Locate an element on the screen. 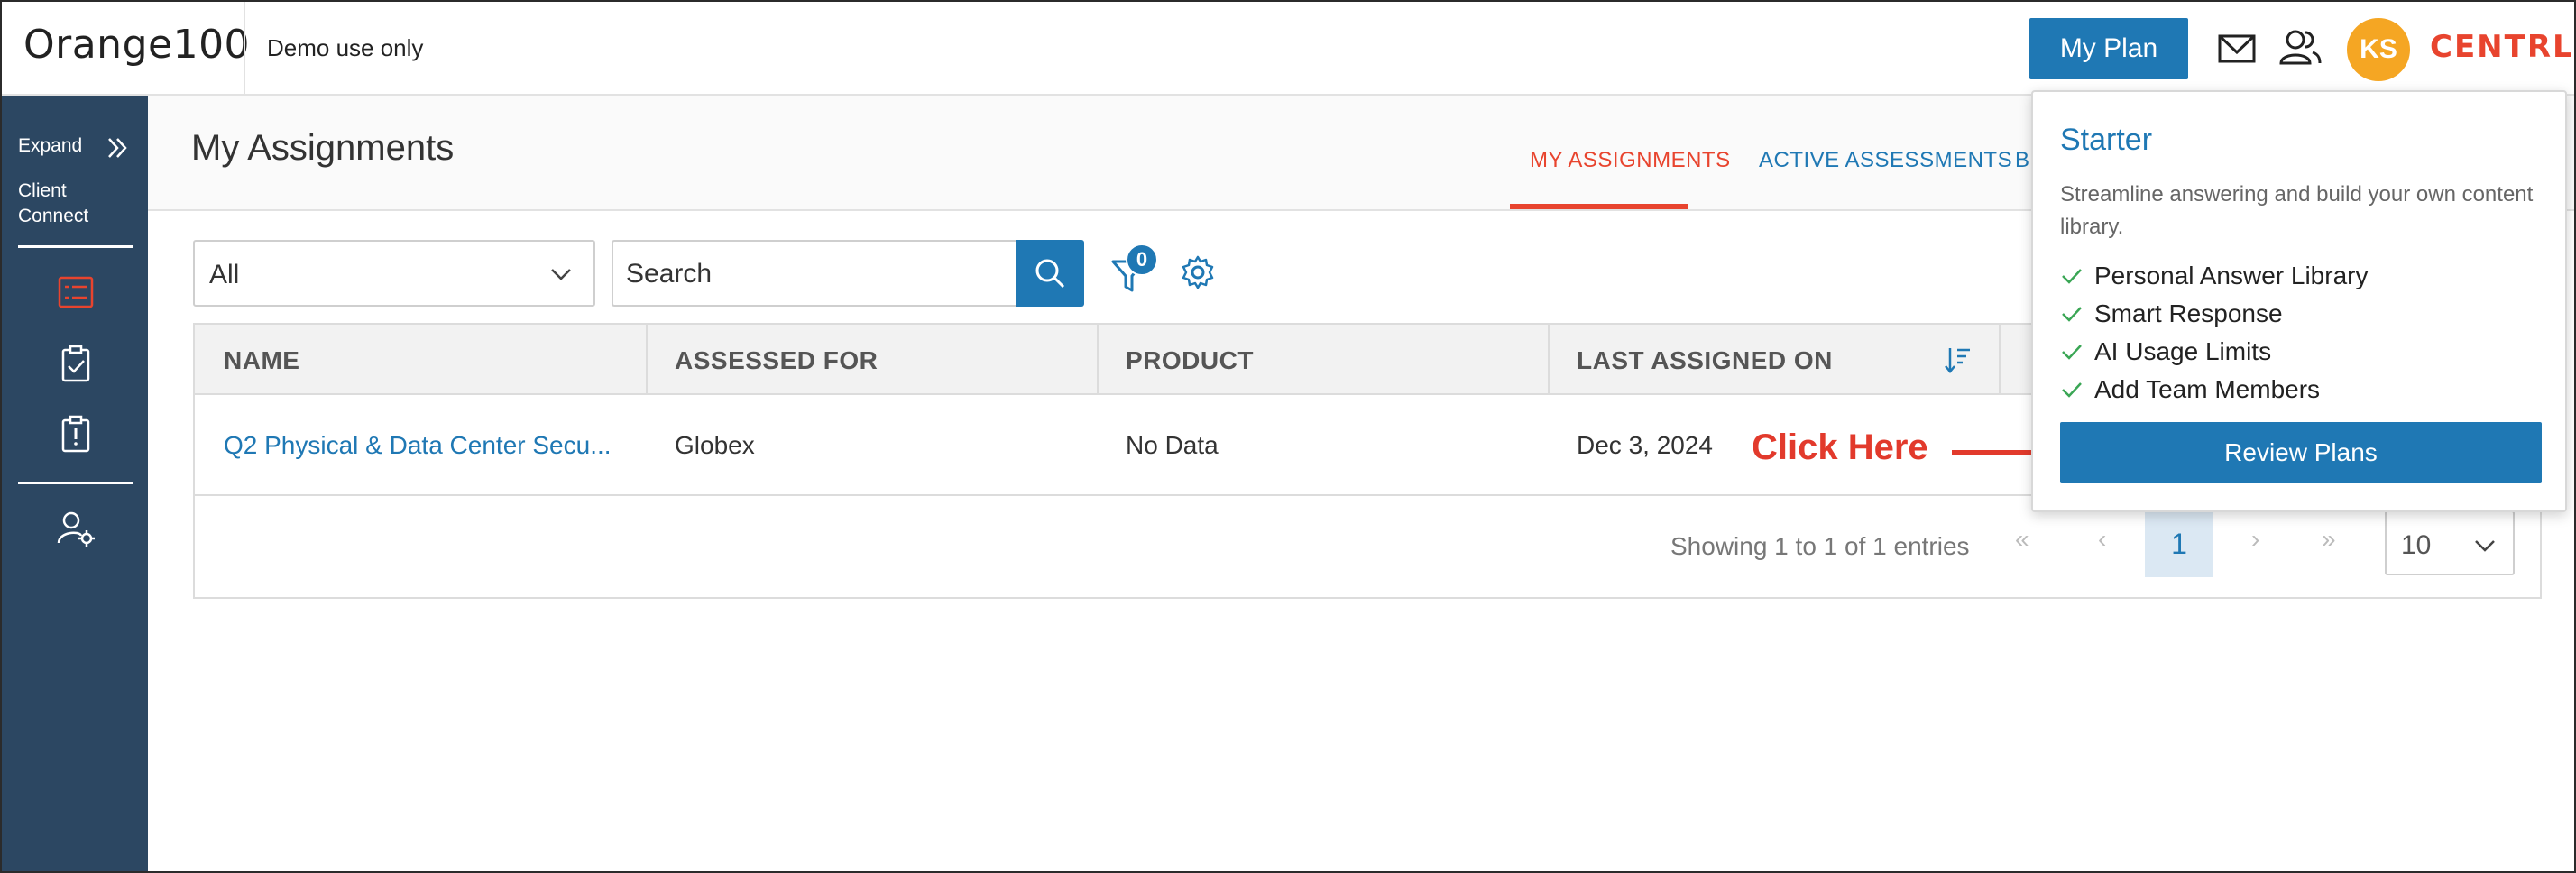 Image resolution: width=2576 pixels, height=873 pixels. column-header-name: NAME is located at coordinates (261, 360).